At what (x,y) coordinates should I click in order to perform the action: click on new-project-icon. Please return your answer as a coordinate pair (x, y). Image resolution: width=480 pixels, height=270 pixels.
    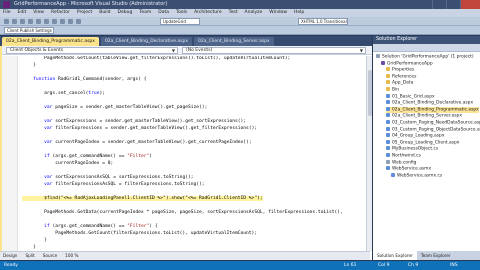
    Looking at the image, I should click on (6, 21).